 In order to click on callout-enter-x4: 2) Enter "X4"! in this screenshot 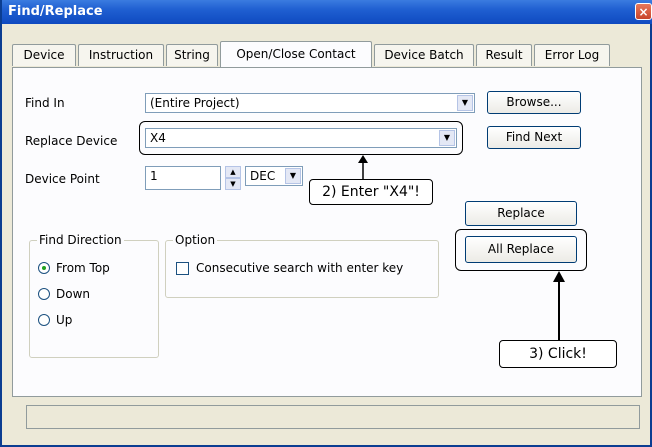, I will do `click(371, 192)`.